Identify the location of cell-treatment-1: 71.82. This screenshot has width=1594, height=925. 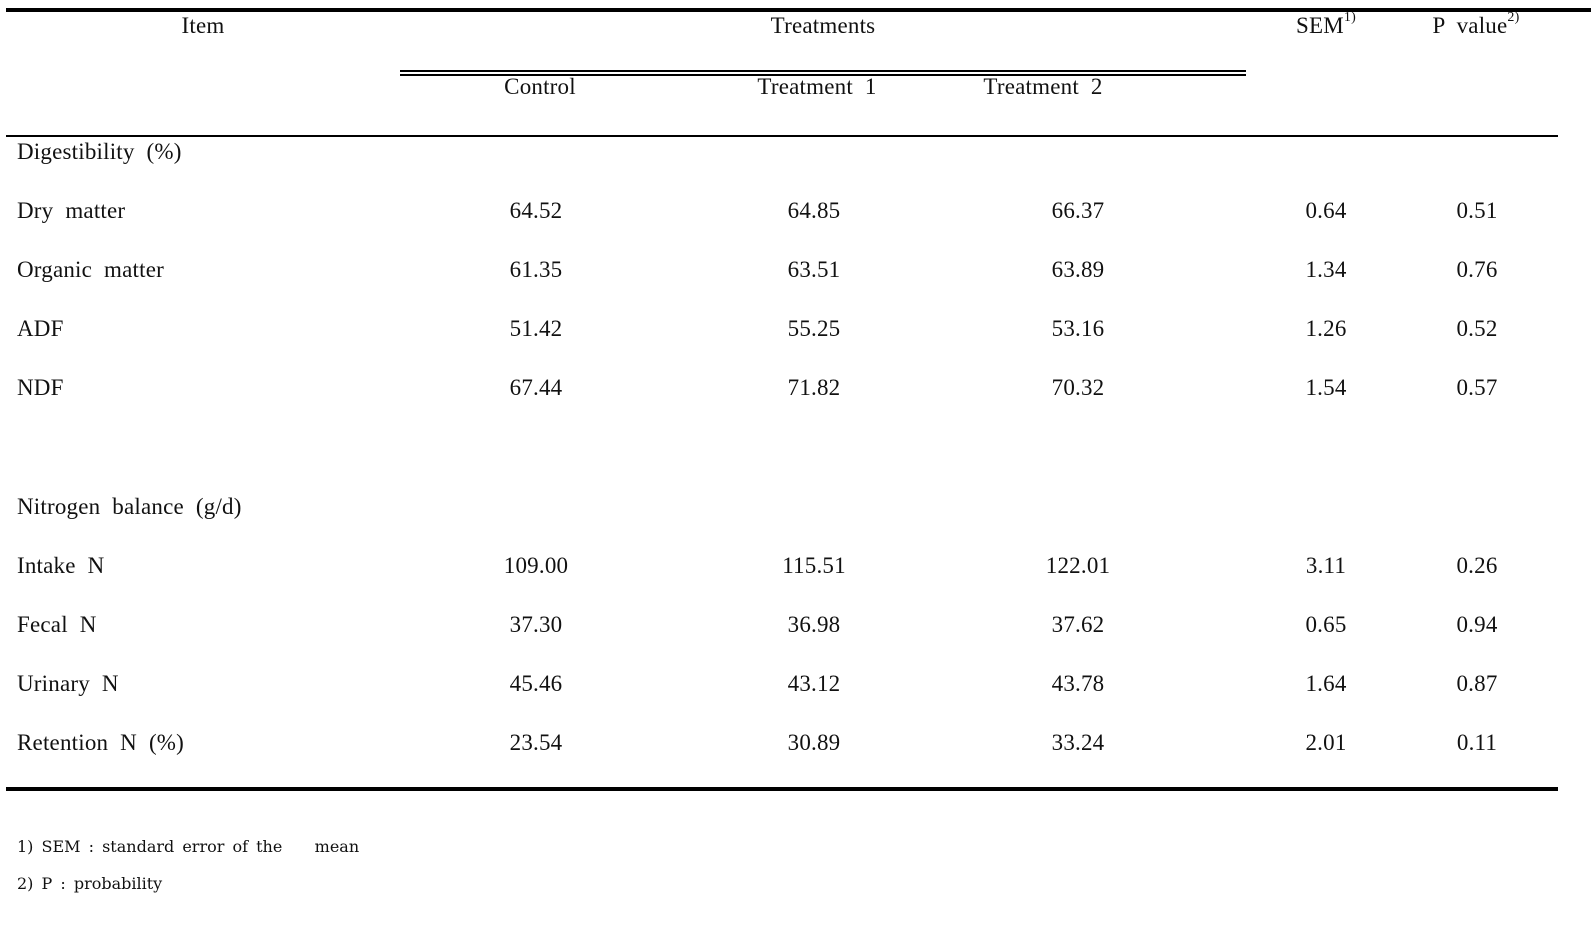
(814, 387).